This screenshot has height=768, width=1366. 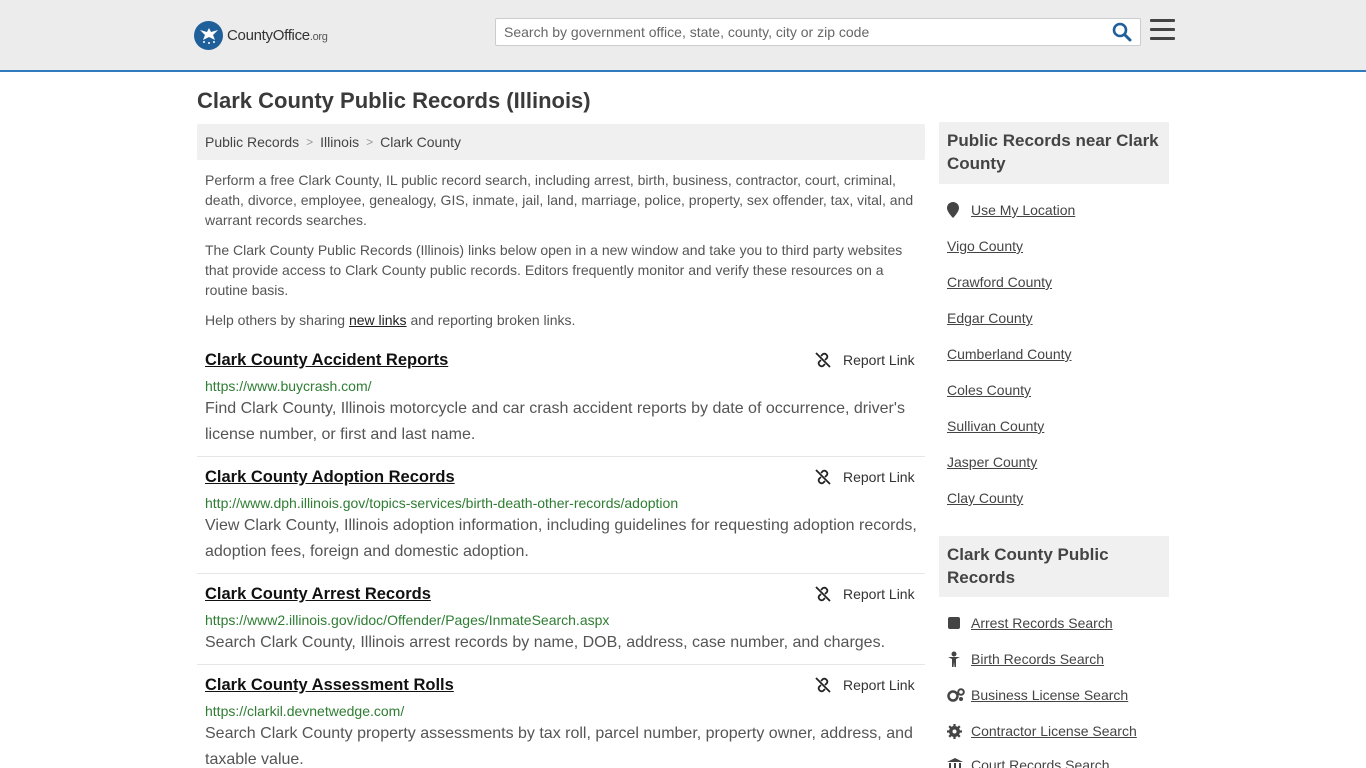 I want to click on nearby-county-link: Edgar County, so click(x=990, y=318).